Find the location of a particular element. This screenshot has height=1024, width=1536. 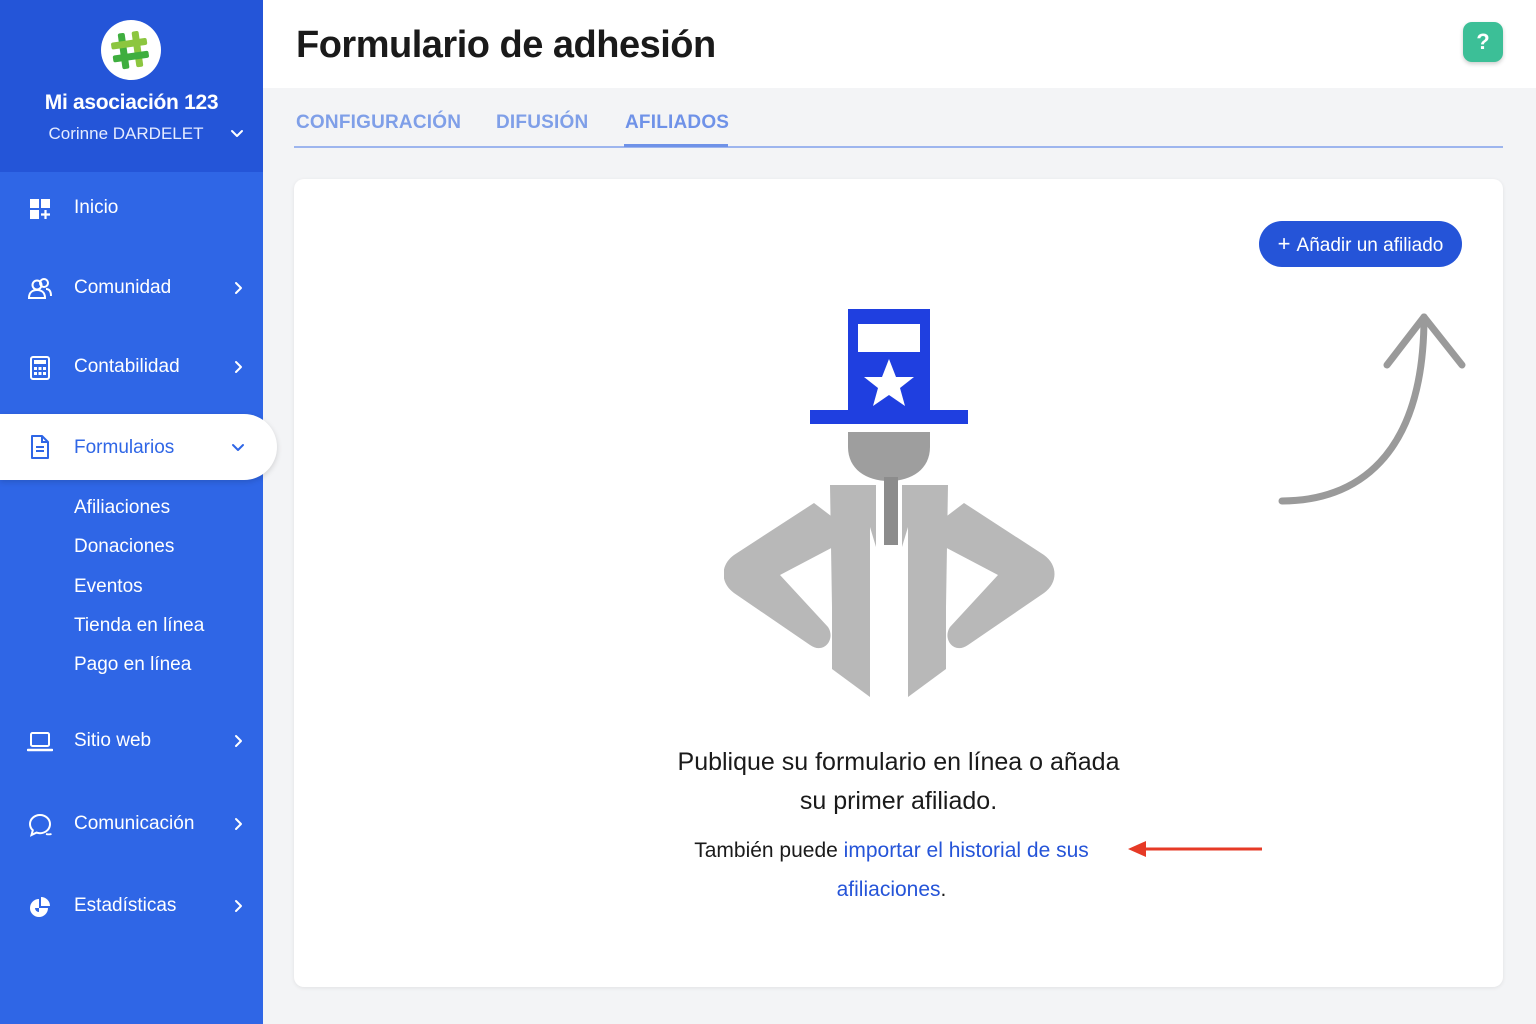

org-name: Mi asociación 123 is located at coordinates (131, 102).